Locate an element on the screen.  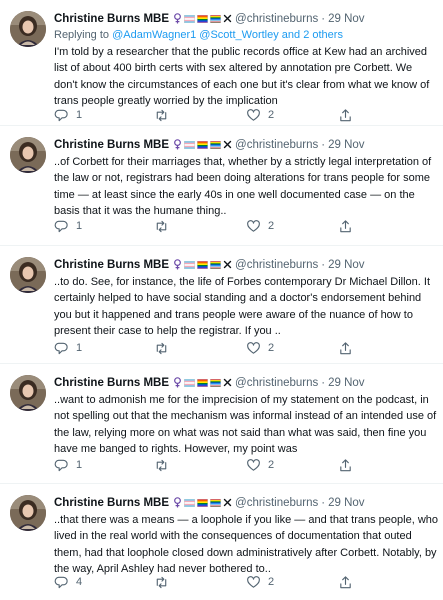
reply-icon is located at coordinates (61, 465).